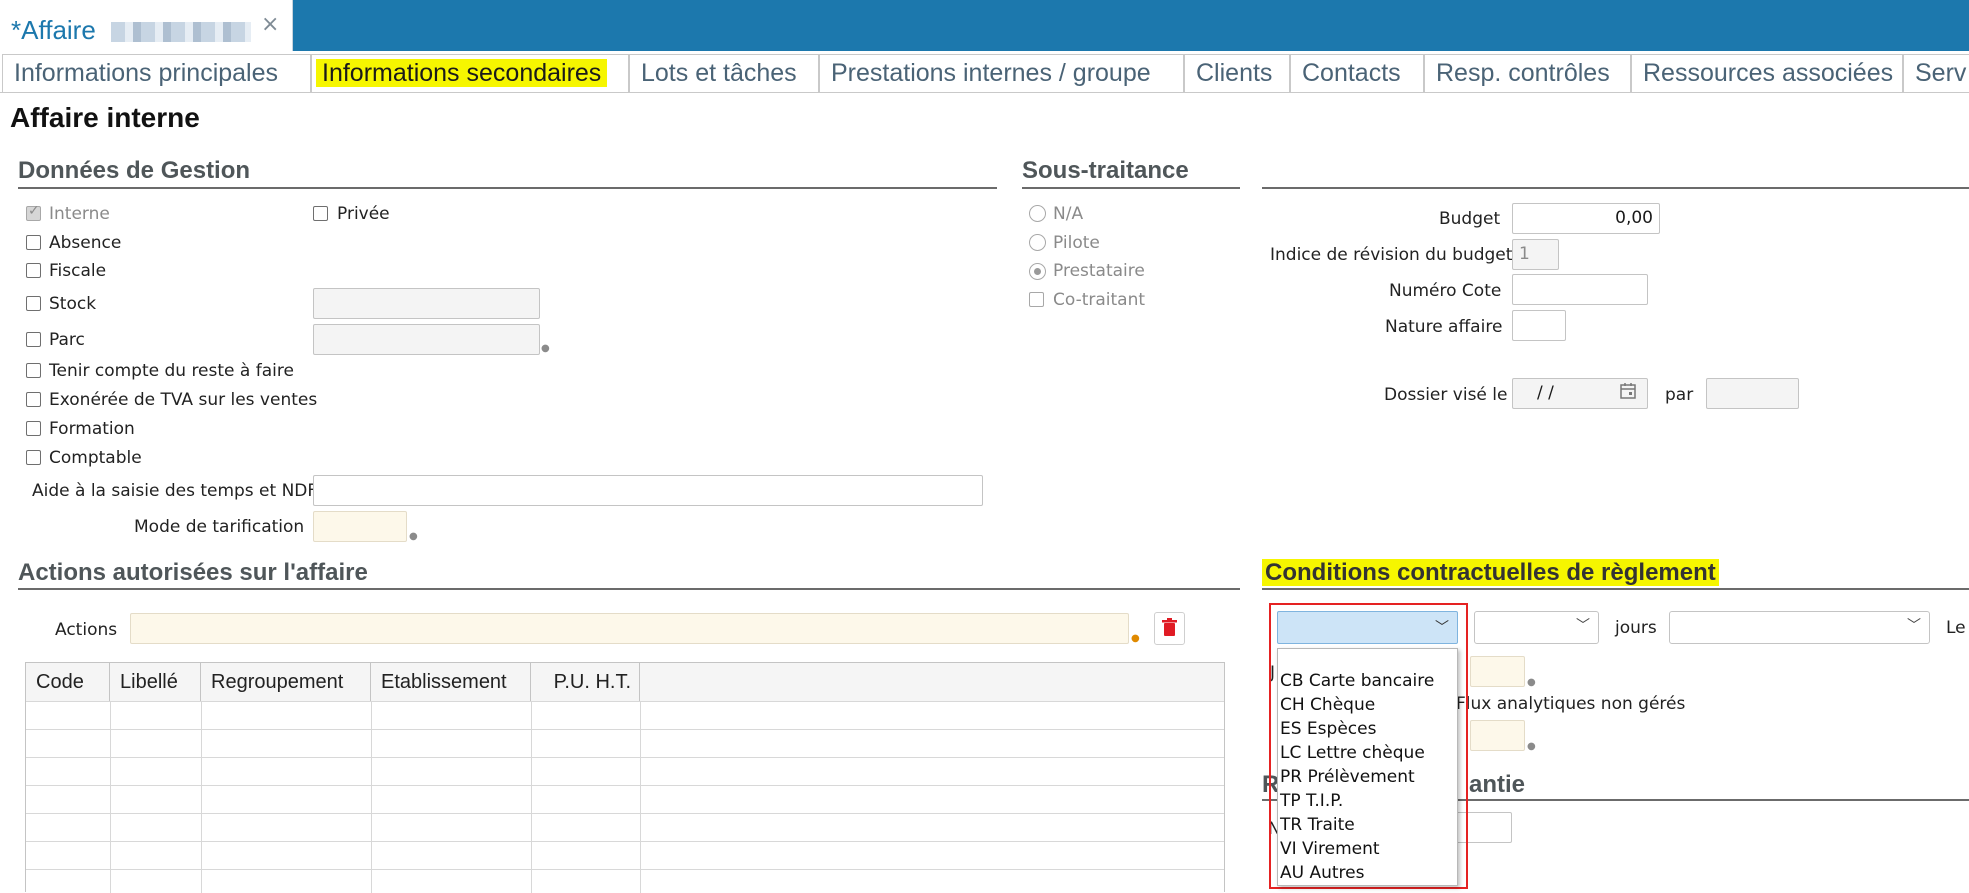 This screenshot has width=1969, height=893. Describe the element at coordinates (1628, 391) in the screenshot. I see `calendar-icon` at that location.